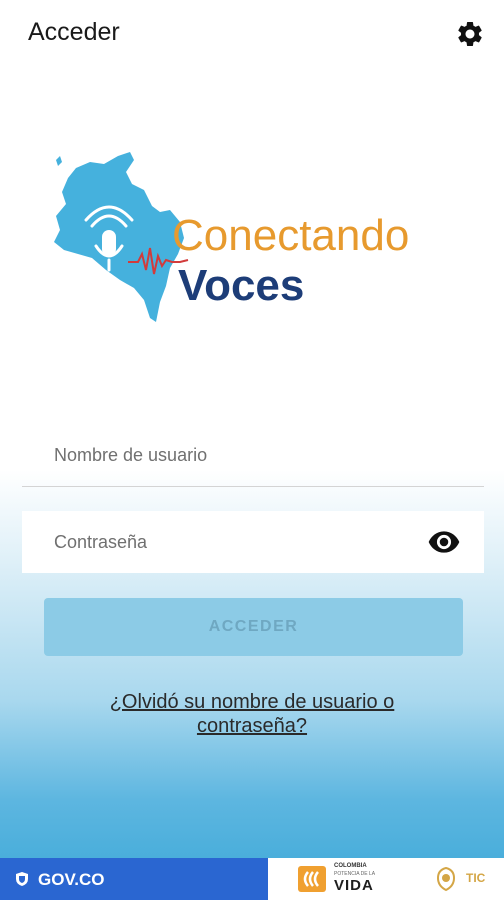 This screenshot has height=900, width=504. I want to click on logo-line2: Voces, so click(241, 285).